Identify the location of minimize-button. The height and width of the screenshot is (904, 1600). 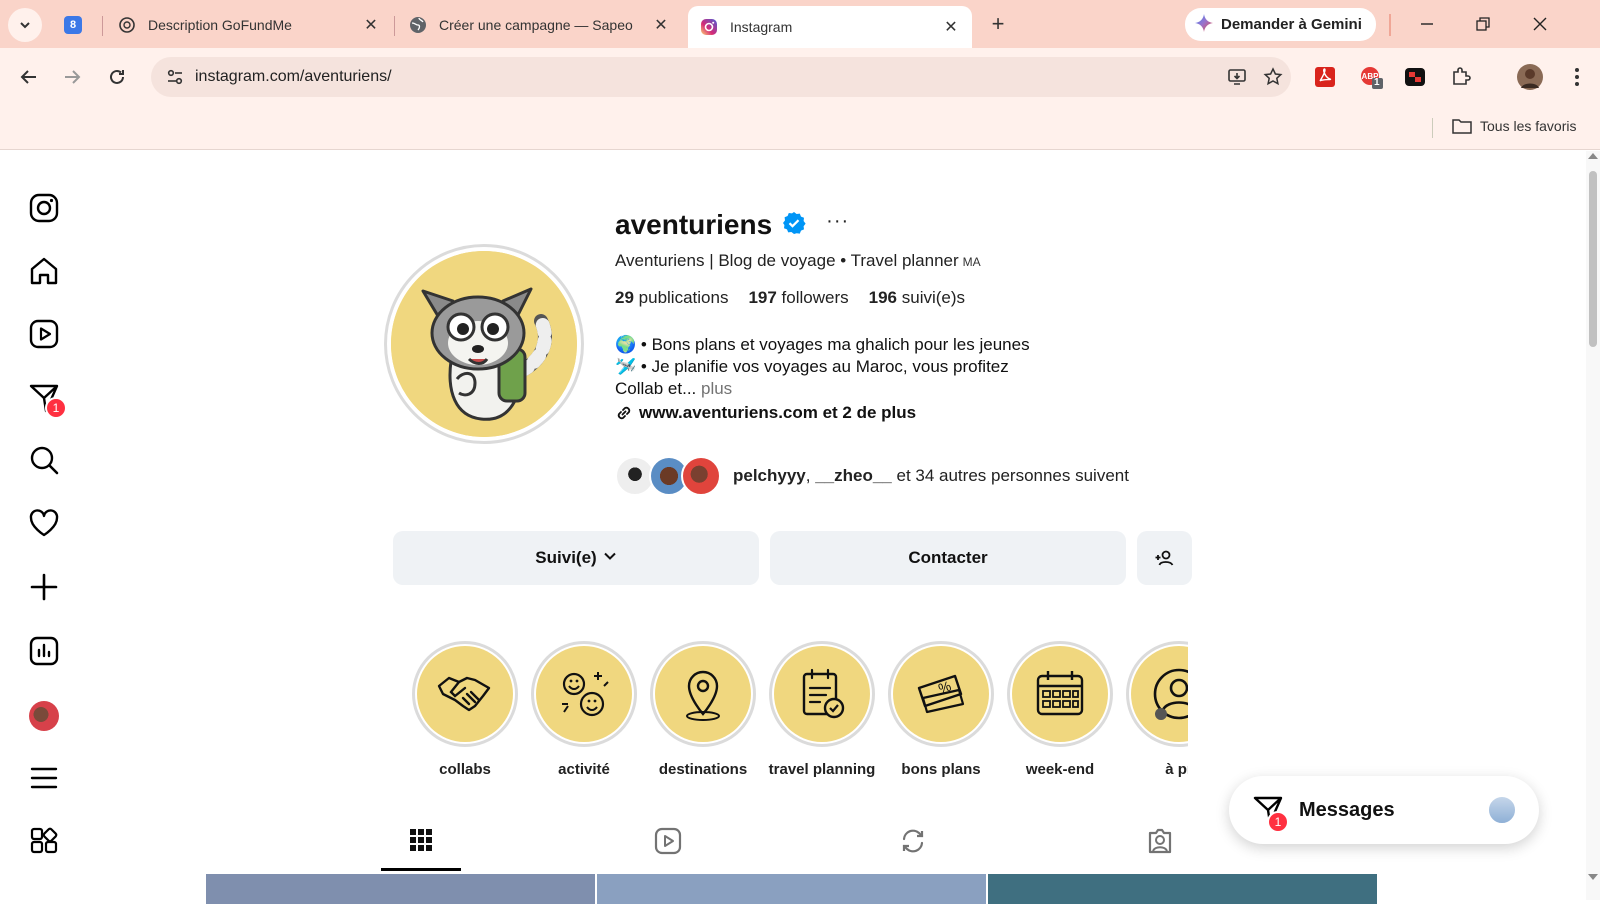
(1427, 24).